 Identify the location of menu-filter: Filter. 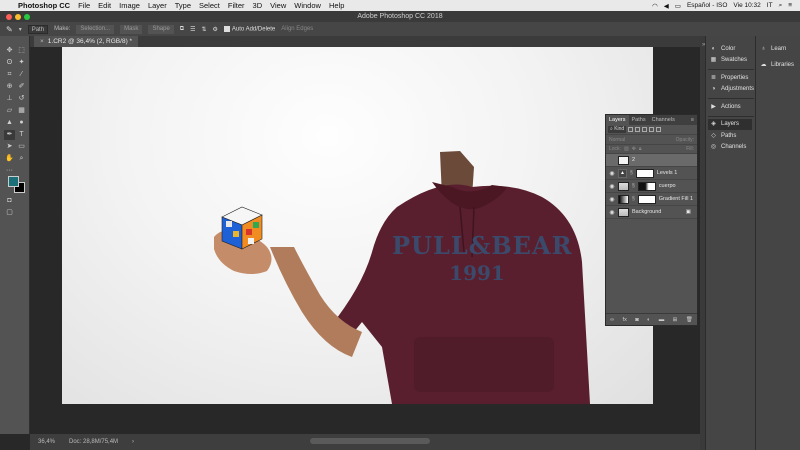
(236, 5).